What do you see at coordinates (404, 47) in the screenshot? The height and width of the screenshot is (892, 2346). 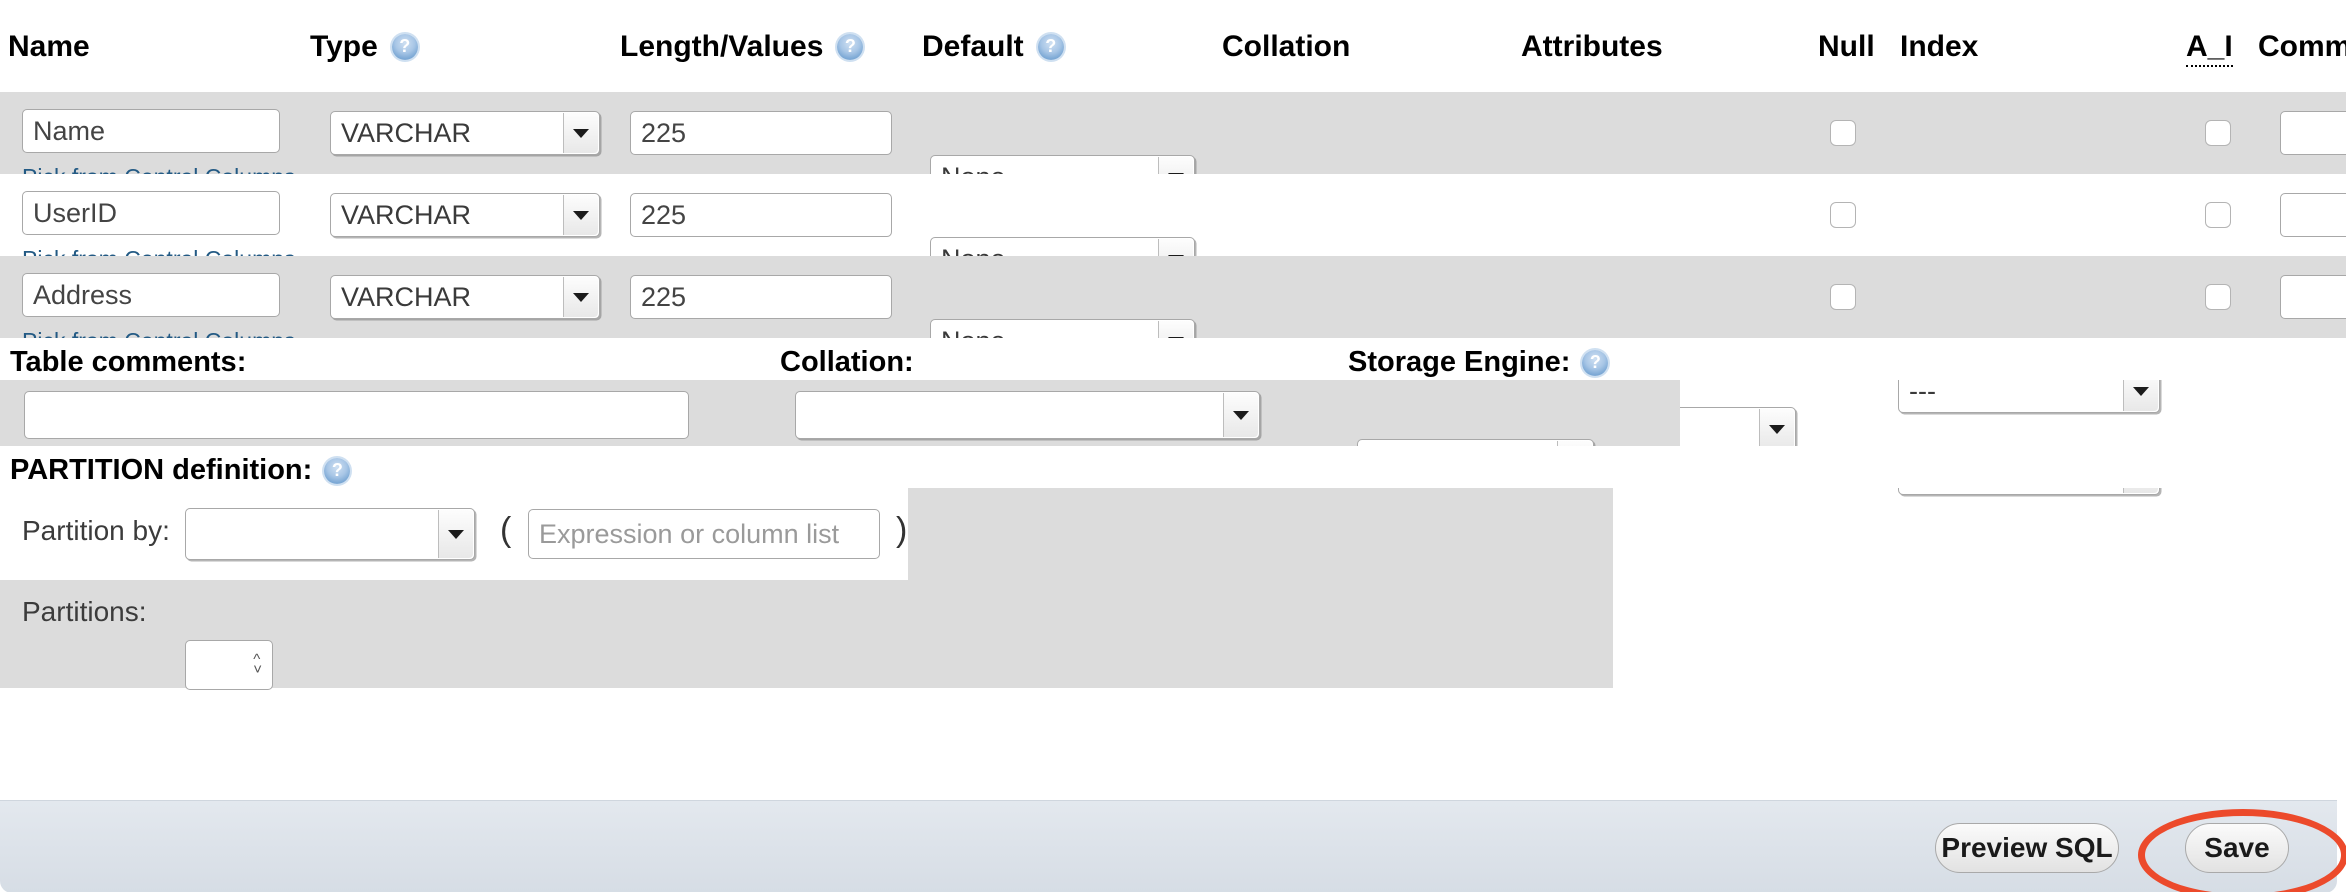 I see `help-icon-type` at bounding box center [404, 47].